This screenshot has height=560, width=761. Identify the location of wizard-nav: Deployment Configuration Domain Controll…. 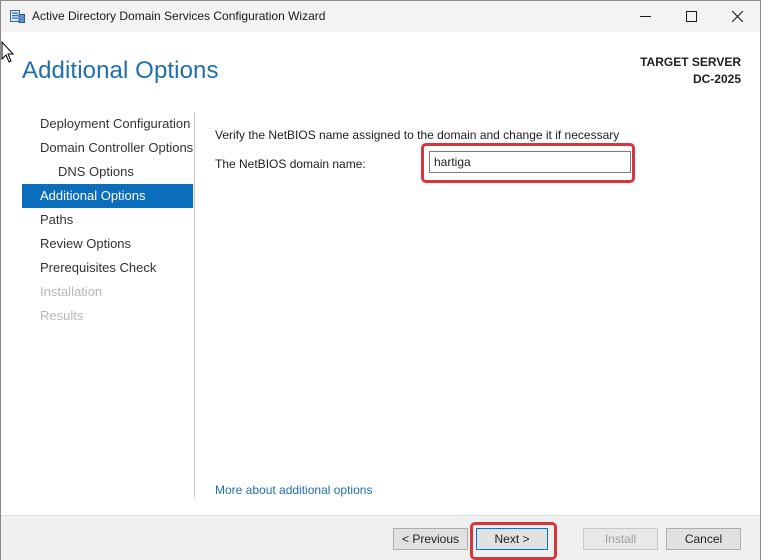
(107, 220).